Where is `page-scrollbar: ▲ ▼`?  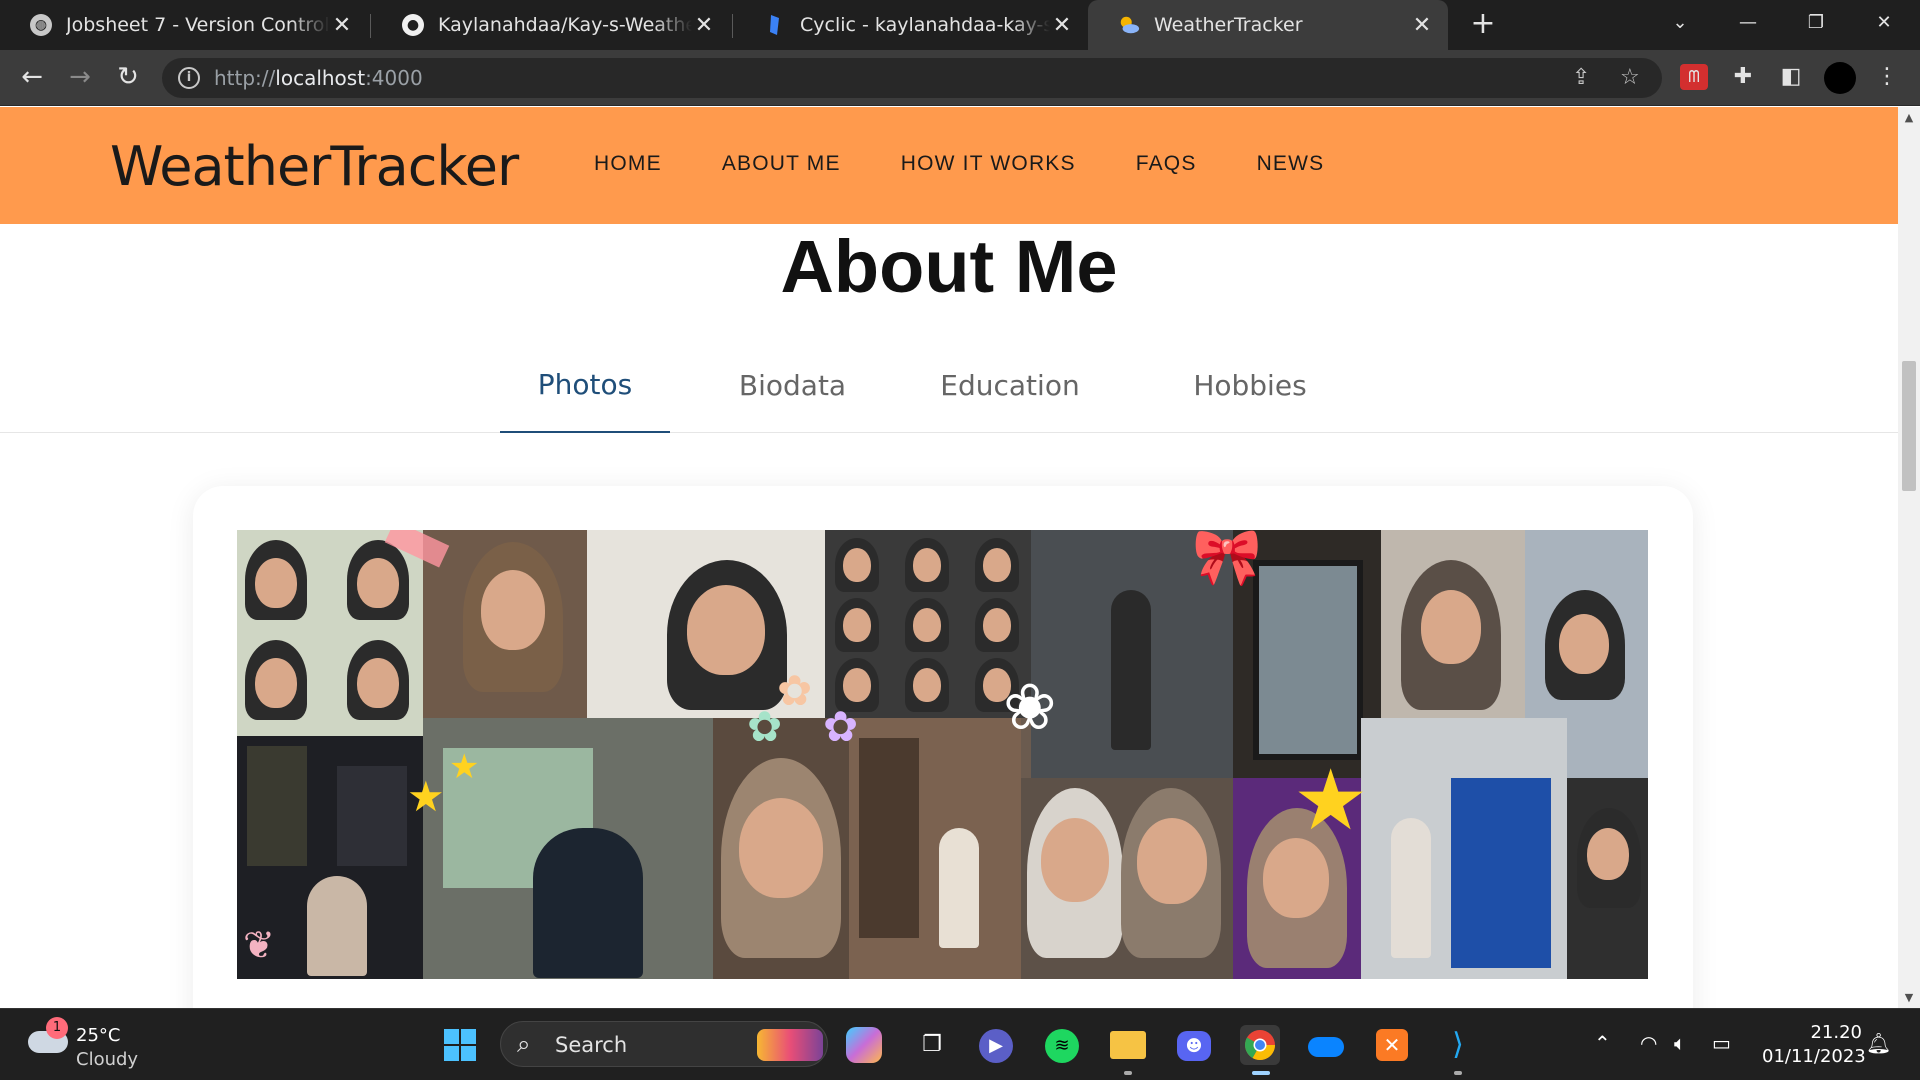 page-scrollbar: ▲ ▼ is located at coordinates (1909, 557).